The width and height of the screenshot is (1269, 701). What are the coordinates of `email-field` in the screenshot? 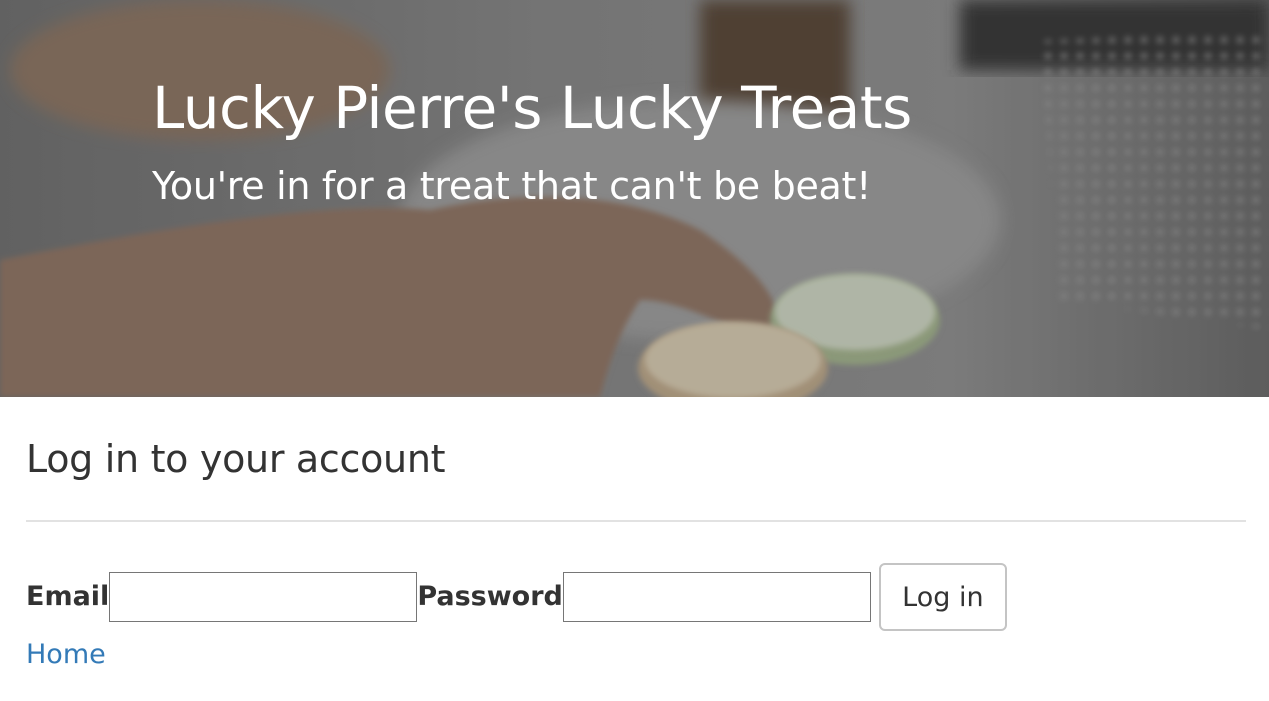 It's located at (263, 597).